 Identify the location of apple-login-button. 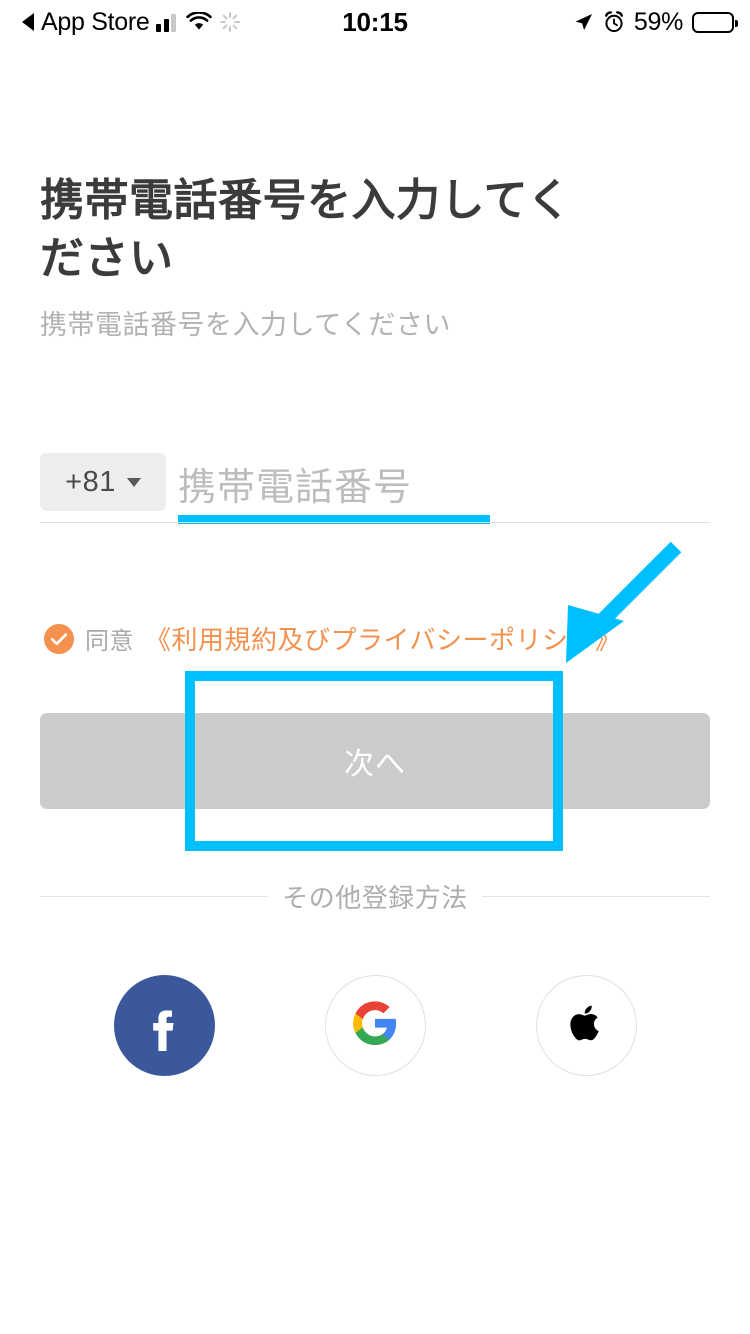
(586, 1025).